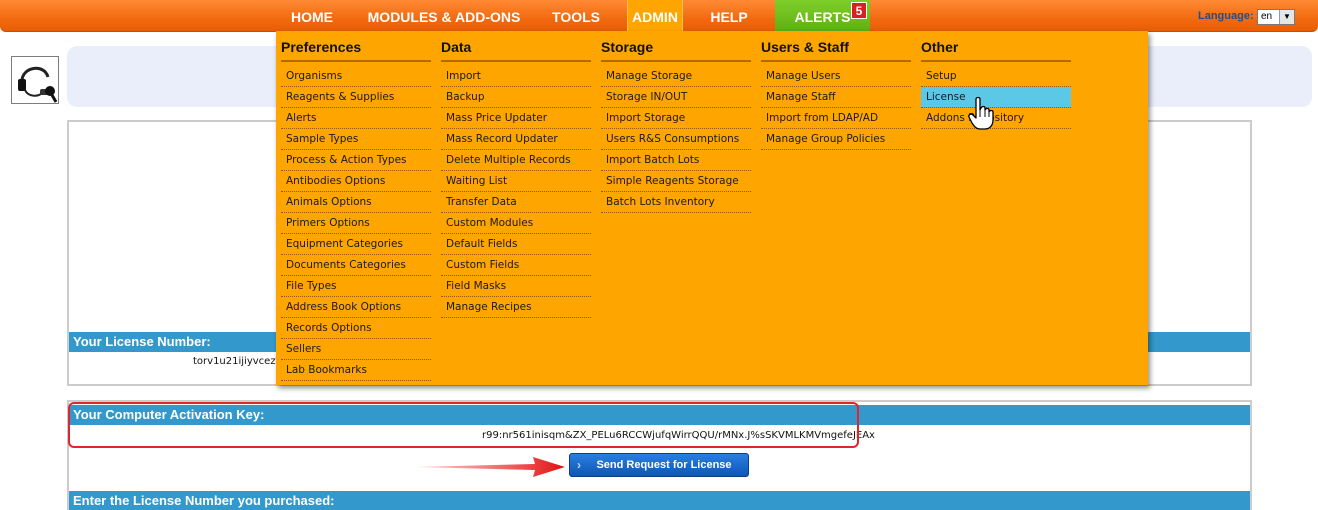 This screenshot has width=1318, height=510. I want to click on menu-item-records-options: Records Options, so click(356, 328).